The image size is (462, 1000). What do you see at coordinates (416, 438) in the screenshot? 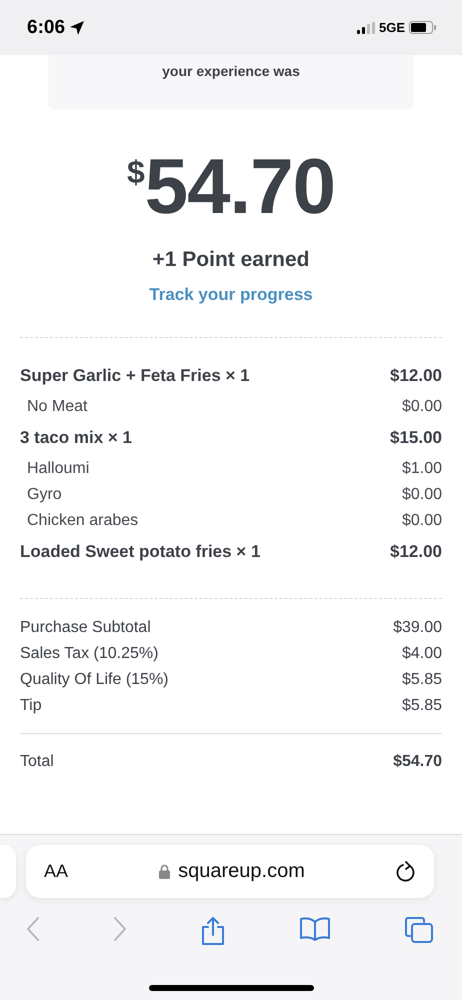
I see `item-price: $15.00` at bounding box center [416, 438].